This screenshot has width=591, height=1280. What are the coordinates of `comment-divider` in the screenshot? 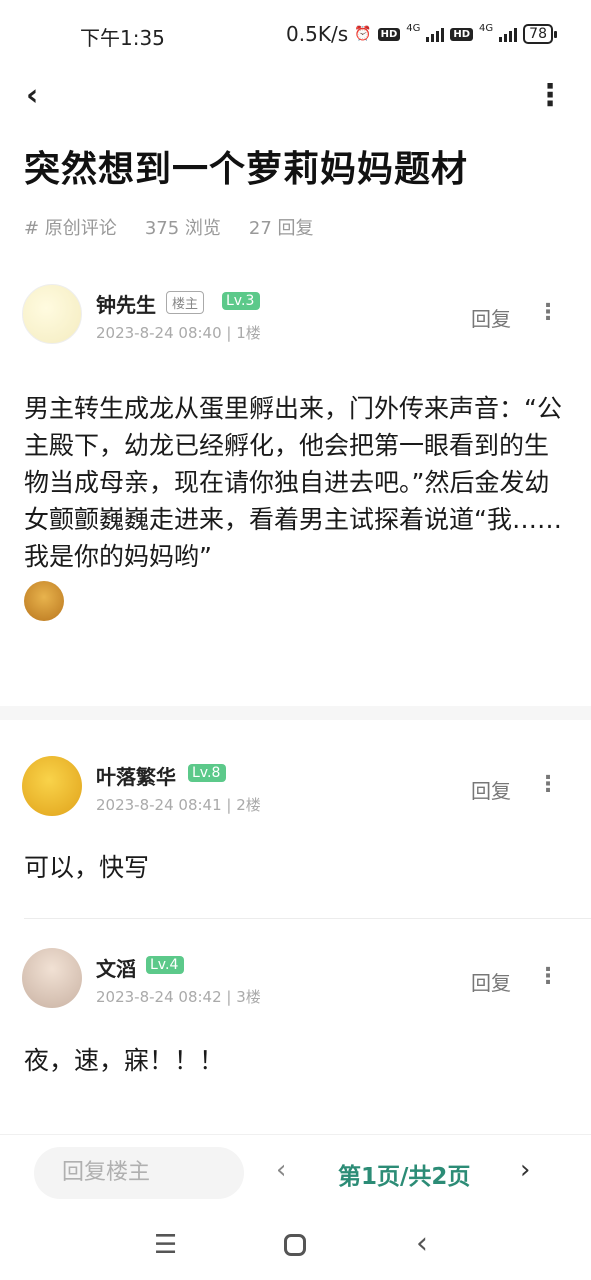 It's located at (307, 918).